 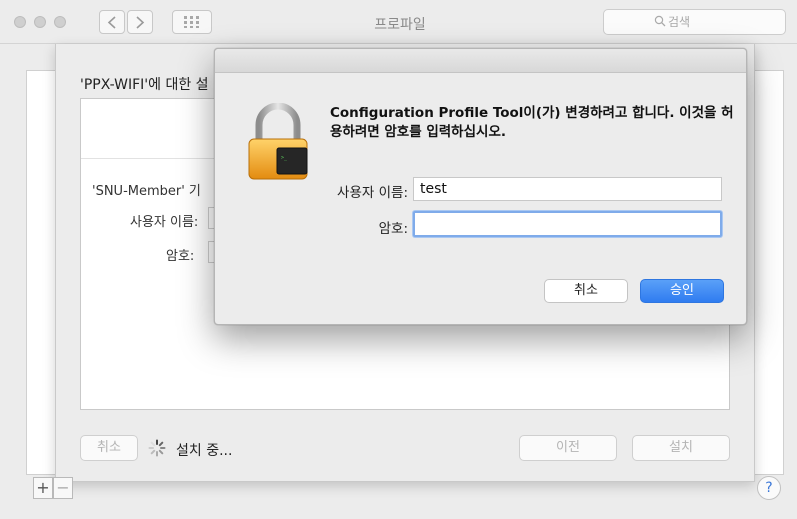 What do you see at coordinates (769, 272) in the screenshot?
I see `profile-detail-pane` at bounding box center [769, 272].